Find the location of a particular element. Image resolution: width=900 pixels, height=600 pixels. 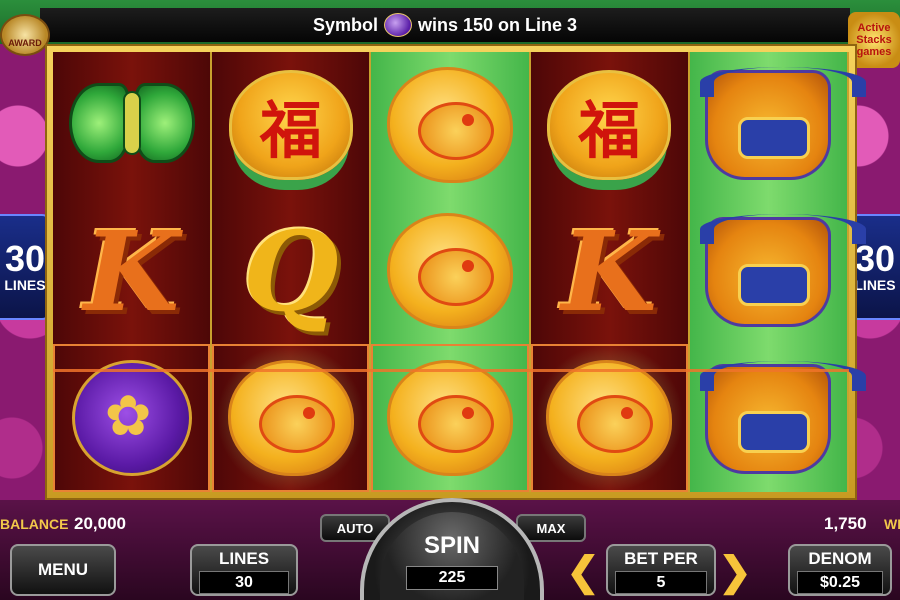

win-message-prefix: Symbol is located at coordinates (345, 24).